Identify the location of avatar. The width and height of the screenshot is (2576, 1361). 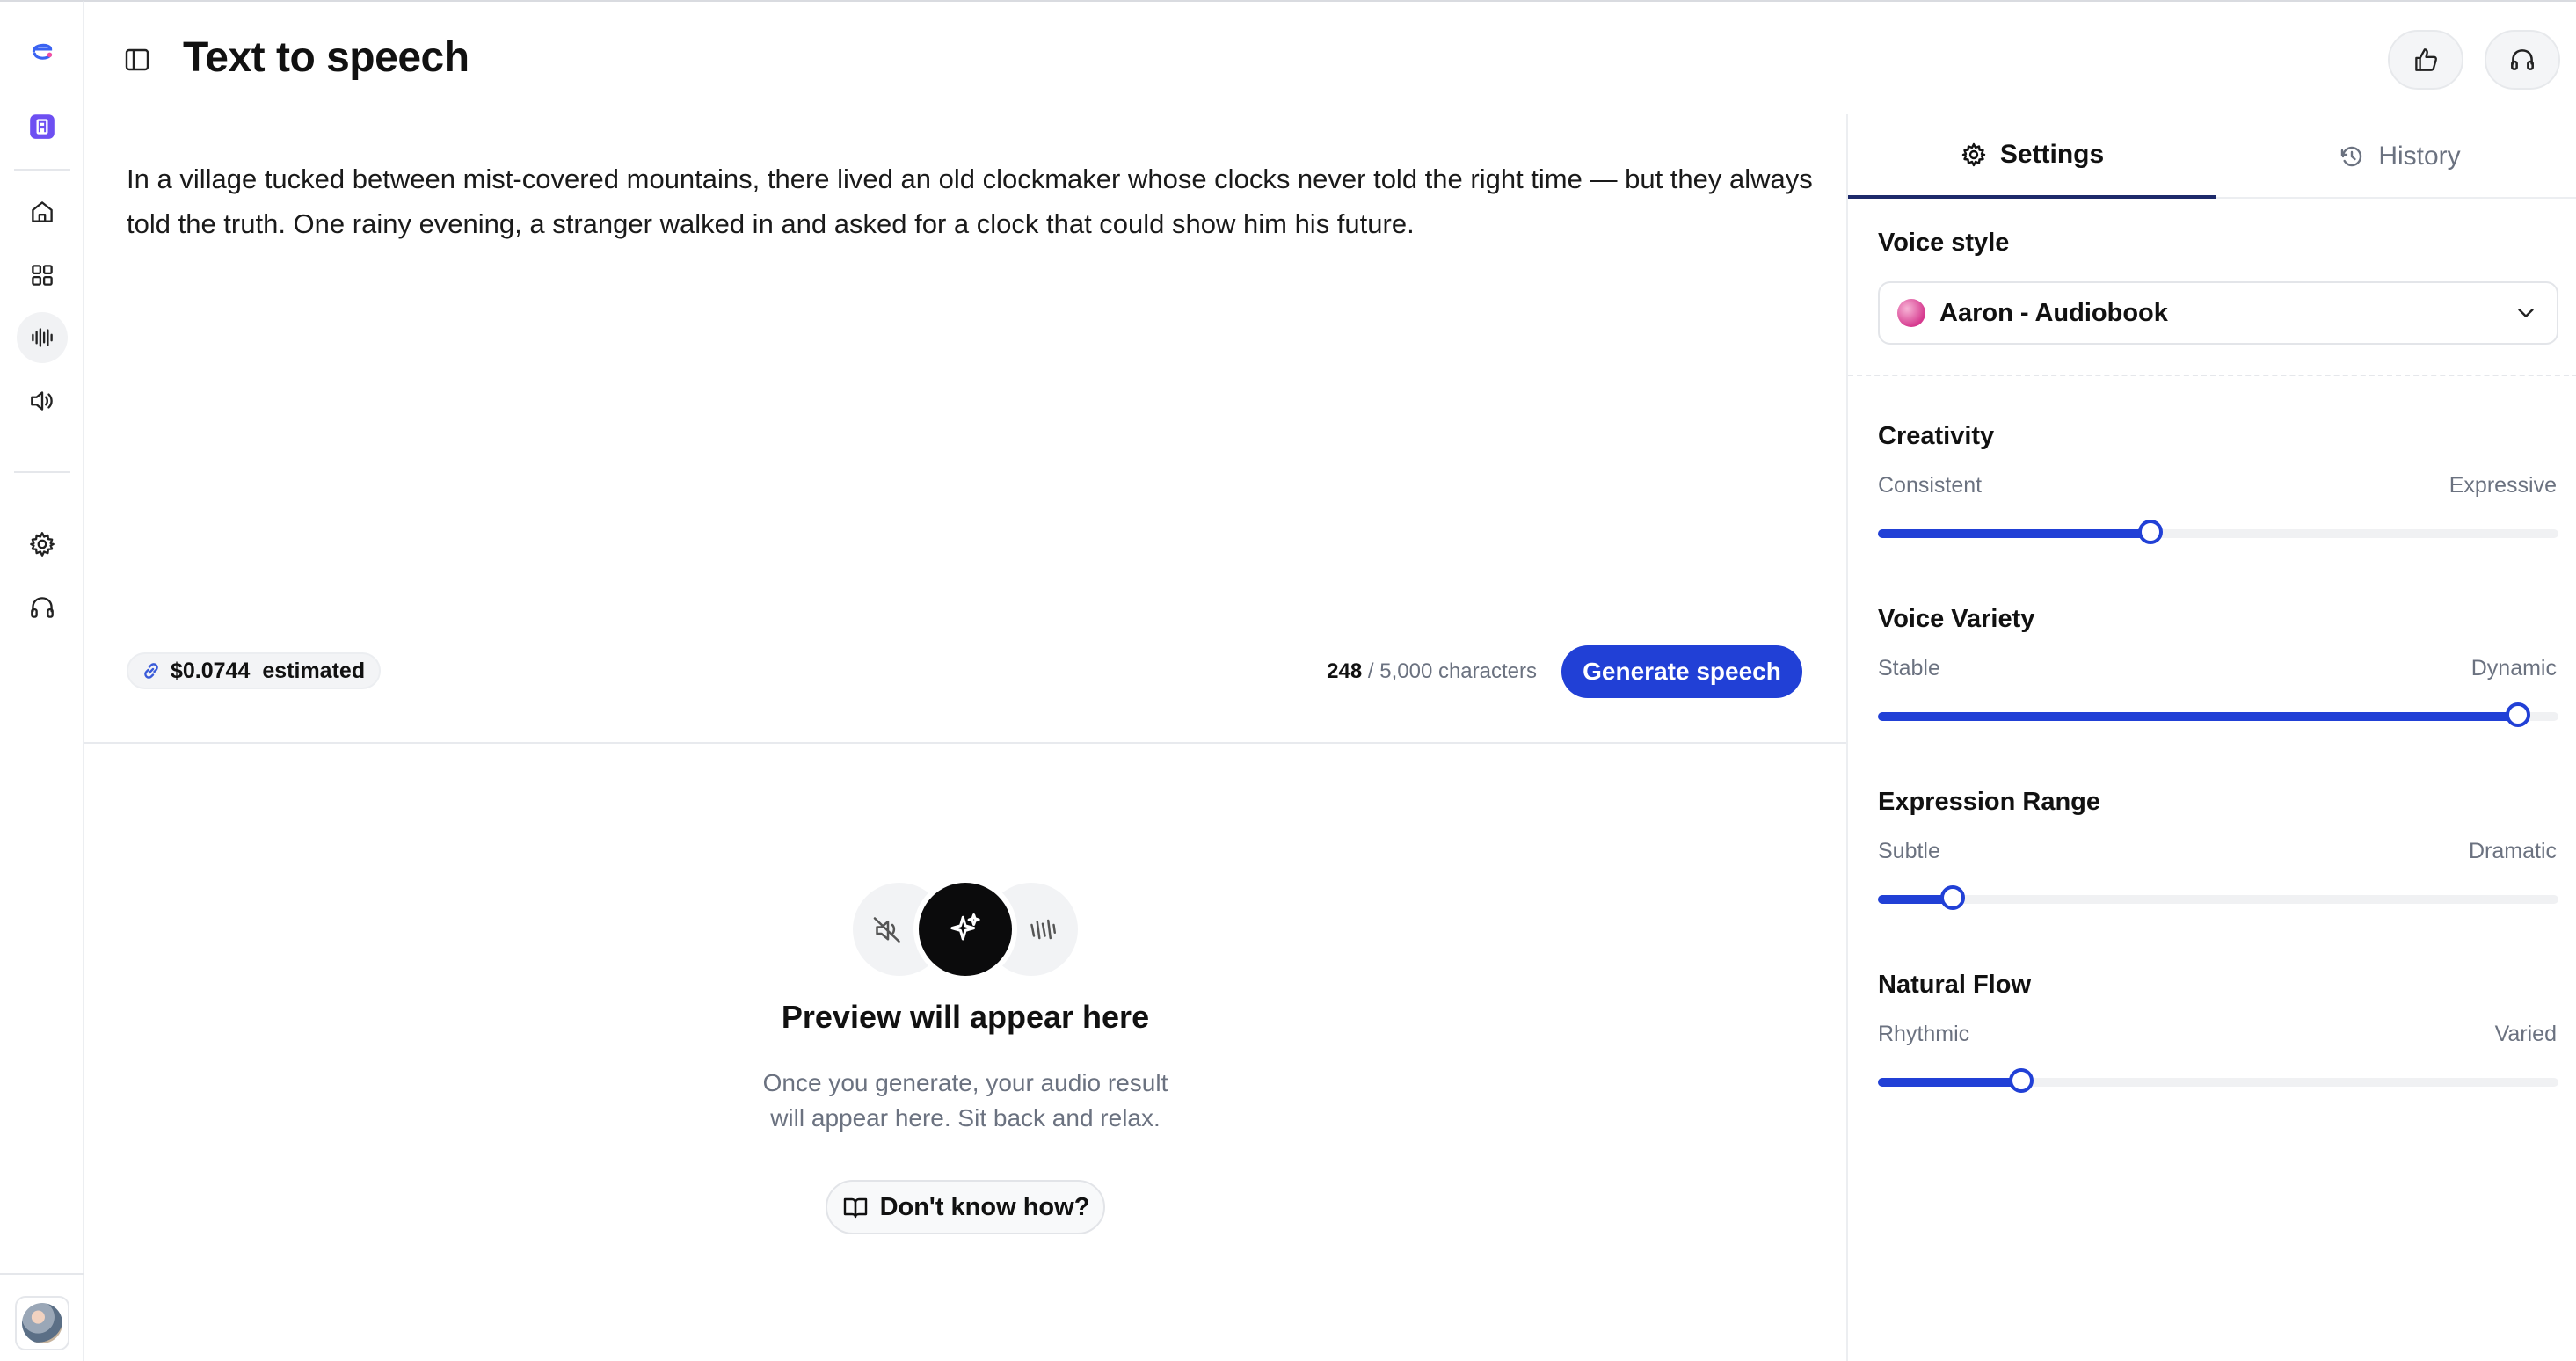
(42, 1323).